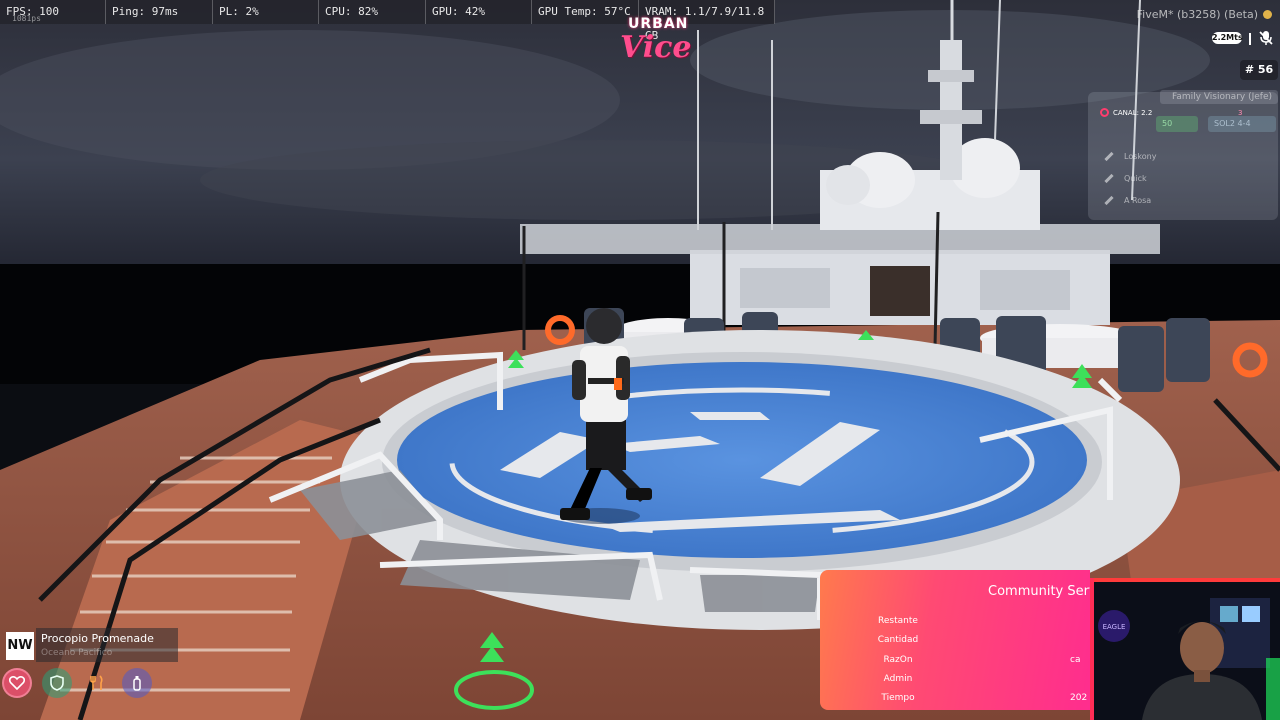 Image resolution: width=1280 pixels, height=720 pixels. I want to click on status-hud, so click(80, 684).